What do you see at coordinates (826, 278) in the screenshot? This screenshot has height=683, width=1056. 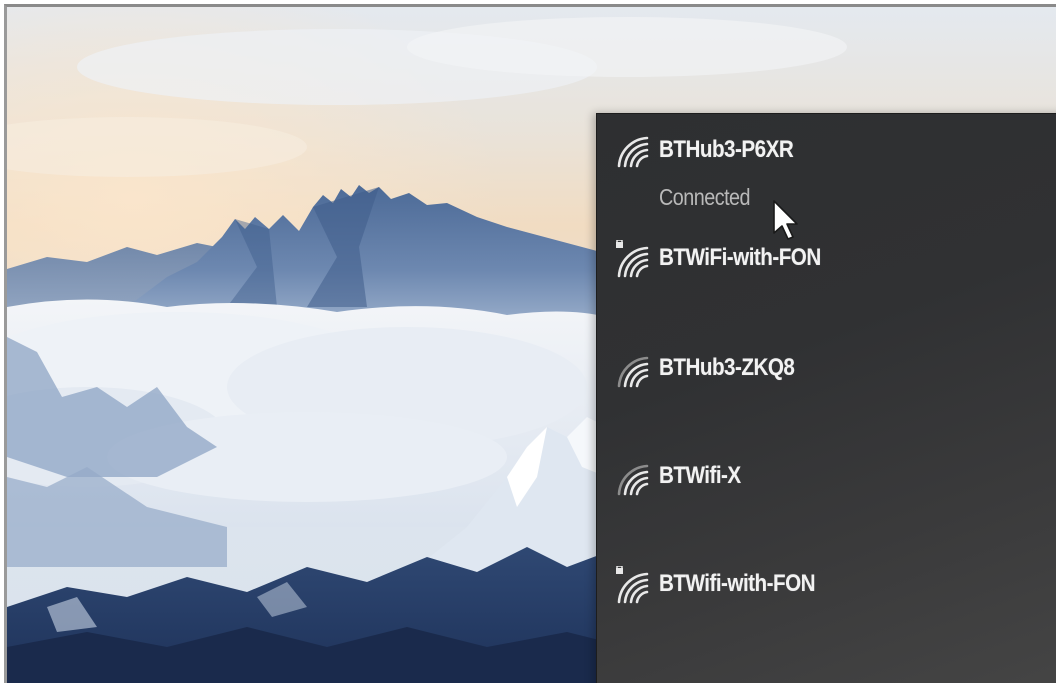 I see `network-item-btwifi-with-fon: BTWiFi-with-FON` at bounding box center [826, 278].